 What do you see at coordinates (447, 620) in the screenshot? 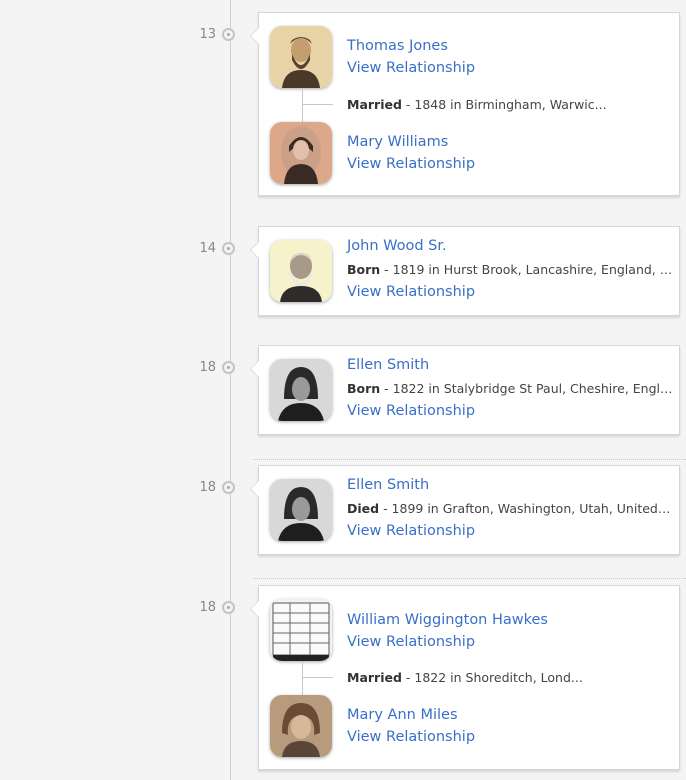
I see `person-name-link: William Wiggington Hawkes` at bounding box center [447, 620].